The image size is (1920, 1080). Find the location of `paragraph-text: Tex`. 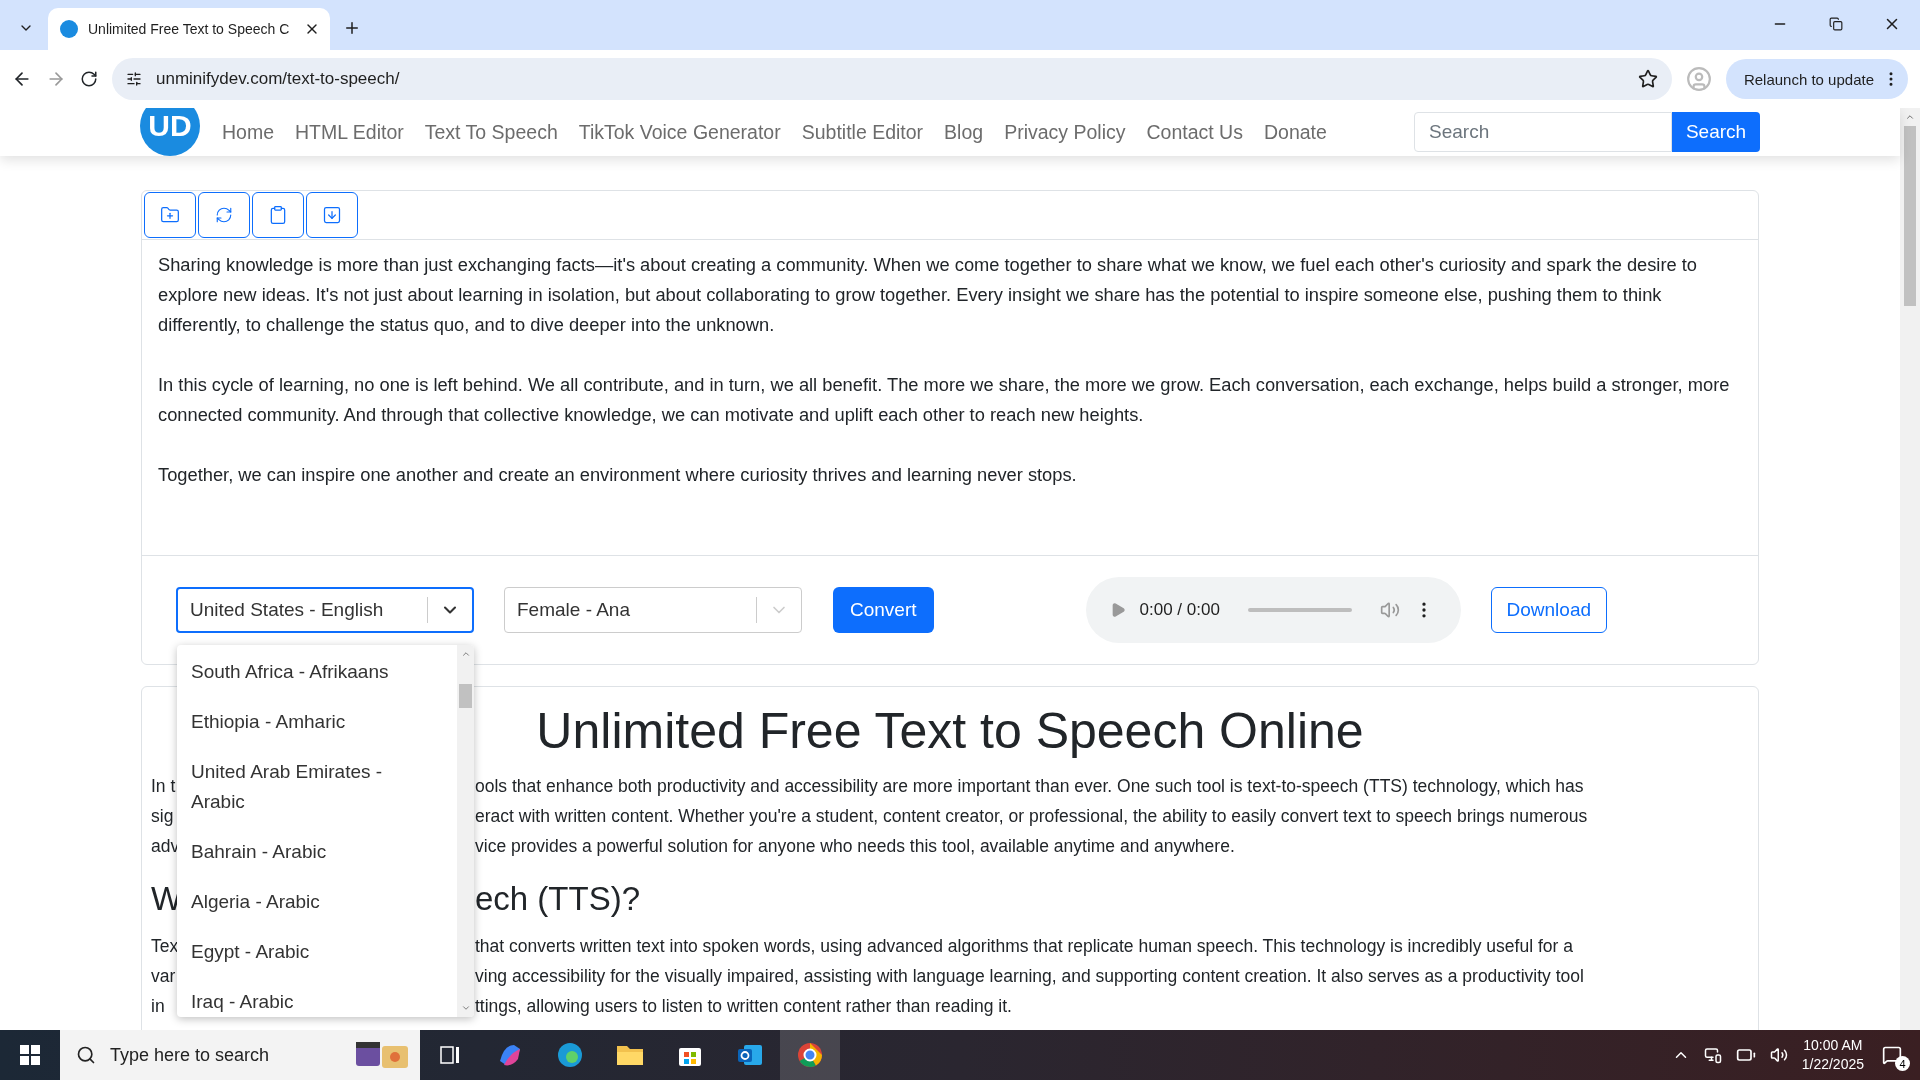

paragraph-text: Tex is located at coordinates (165, 946).